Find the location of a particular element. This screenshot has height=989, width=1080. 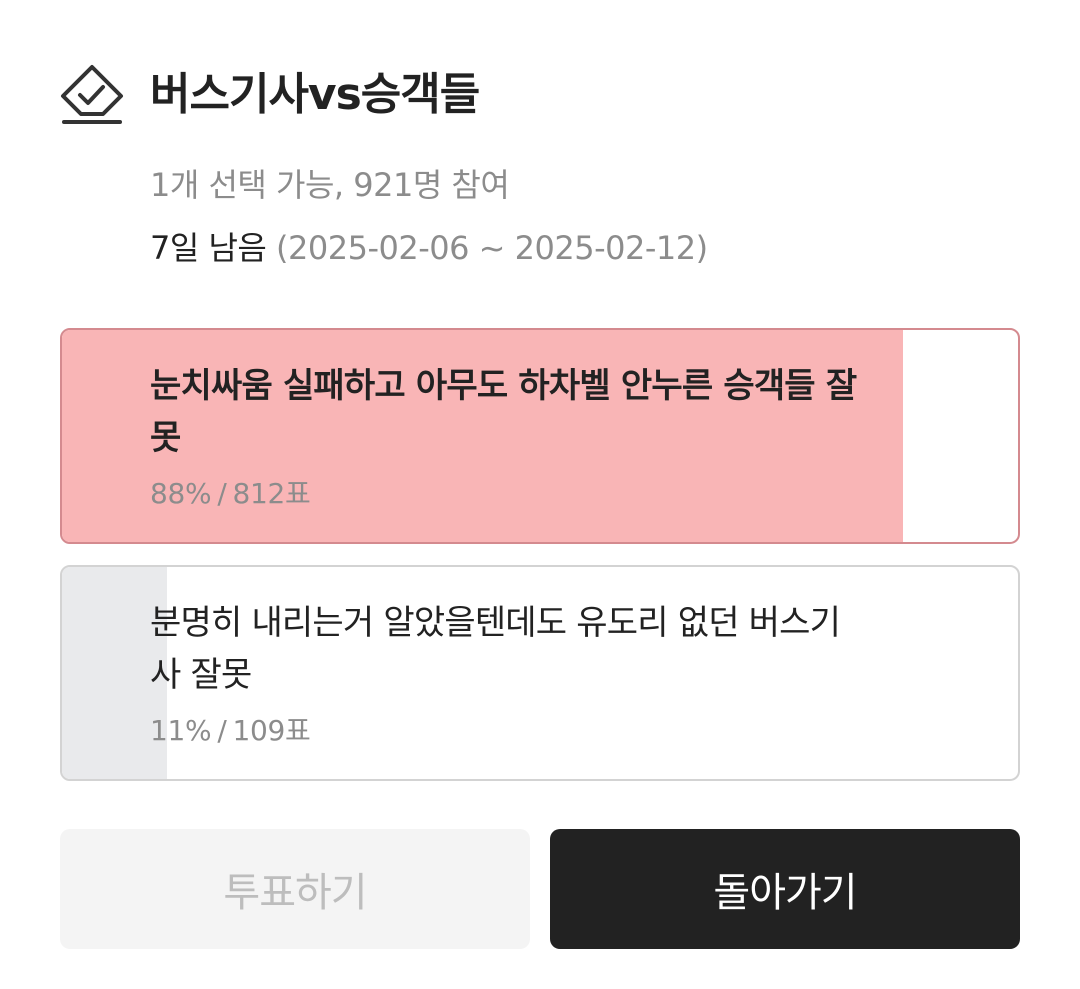

back-button: 돌아가기 is located at coordinates (785, 889).